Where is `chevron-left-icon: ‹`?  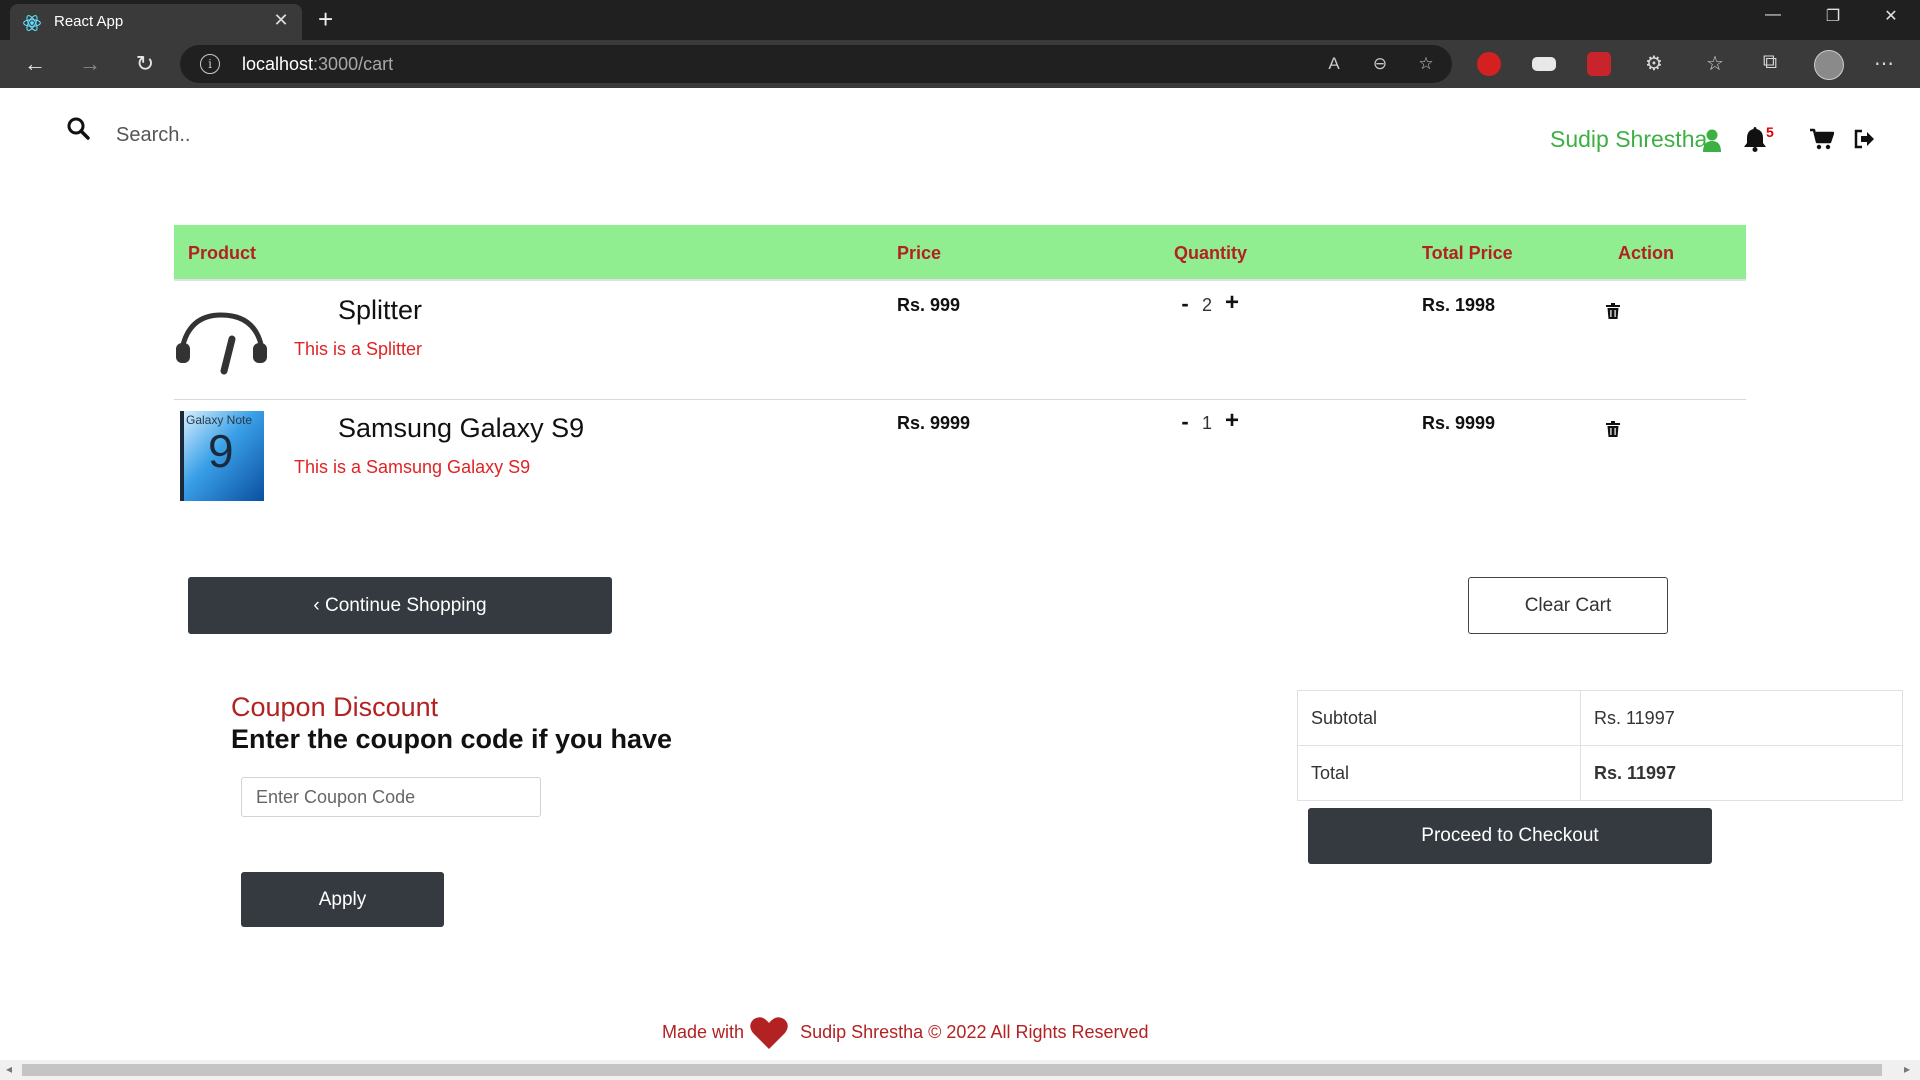
chevron-left-icon: ‹ is located at coordinates (316, 605).